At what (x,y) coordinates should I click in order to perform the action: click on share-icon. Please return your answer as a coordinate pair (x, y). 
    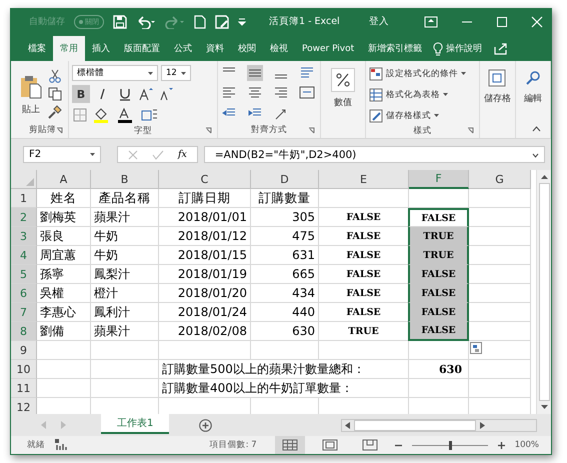
    Looking at the image, I should click on (501, 48).